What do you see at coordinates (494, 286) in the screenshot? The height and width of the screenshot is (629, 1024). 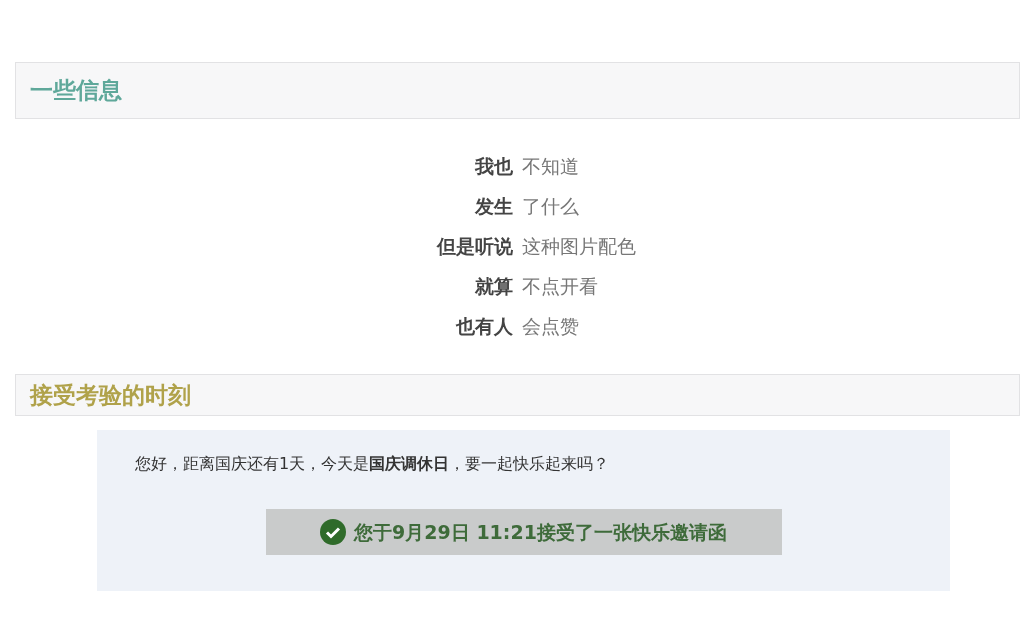 I see `info-label: 就算` at bounding box center [494, 286].